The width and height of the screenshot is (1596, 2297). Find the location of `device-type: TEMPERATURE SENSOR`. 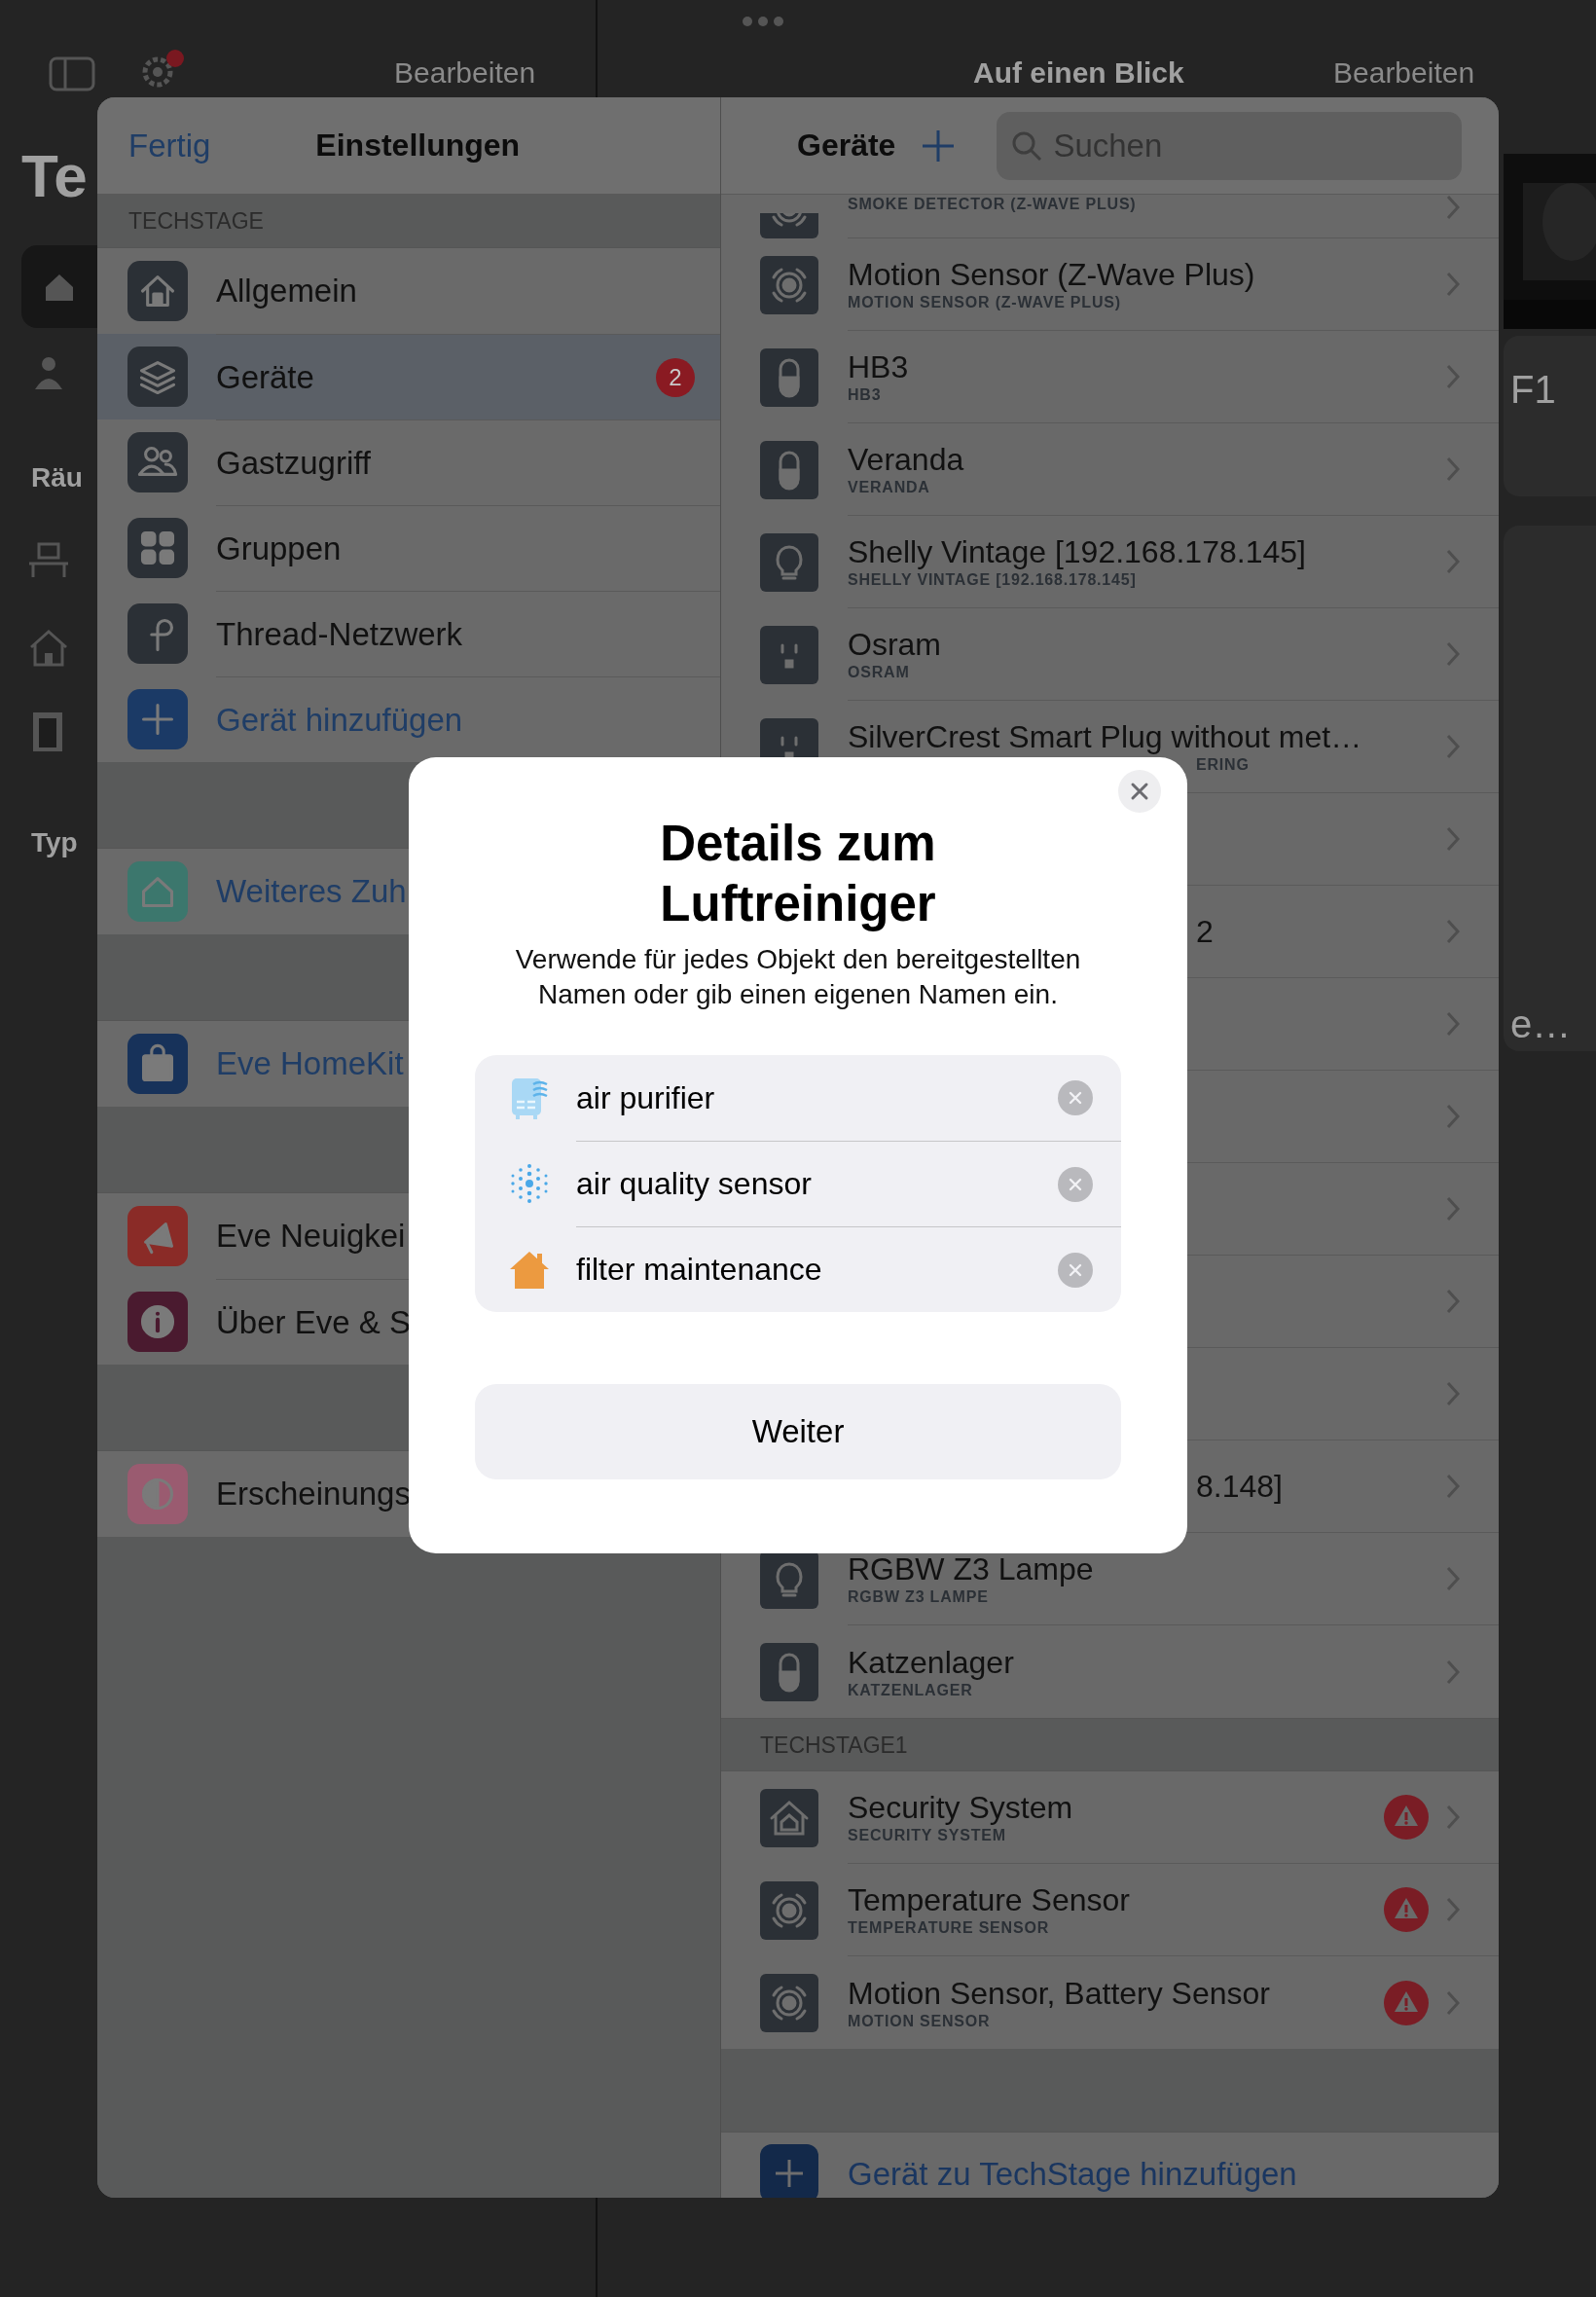

device-type: TEMPERATURE SENSOR is located at coordinates (949, 1928).